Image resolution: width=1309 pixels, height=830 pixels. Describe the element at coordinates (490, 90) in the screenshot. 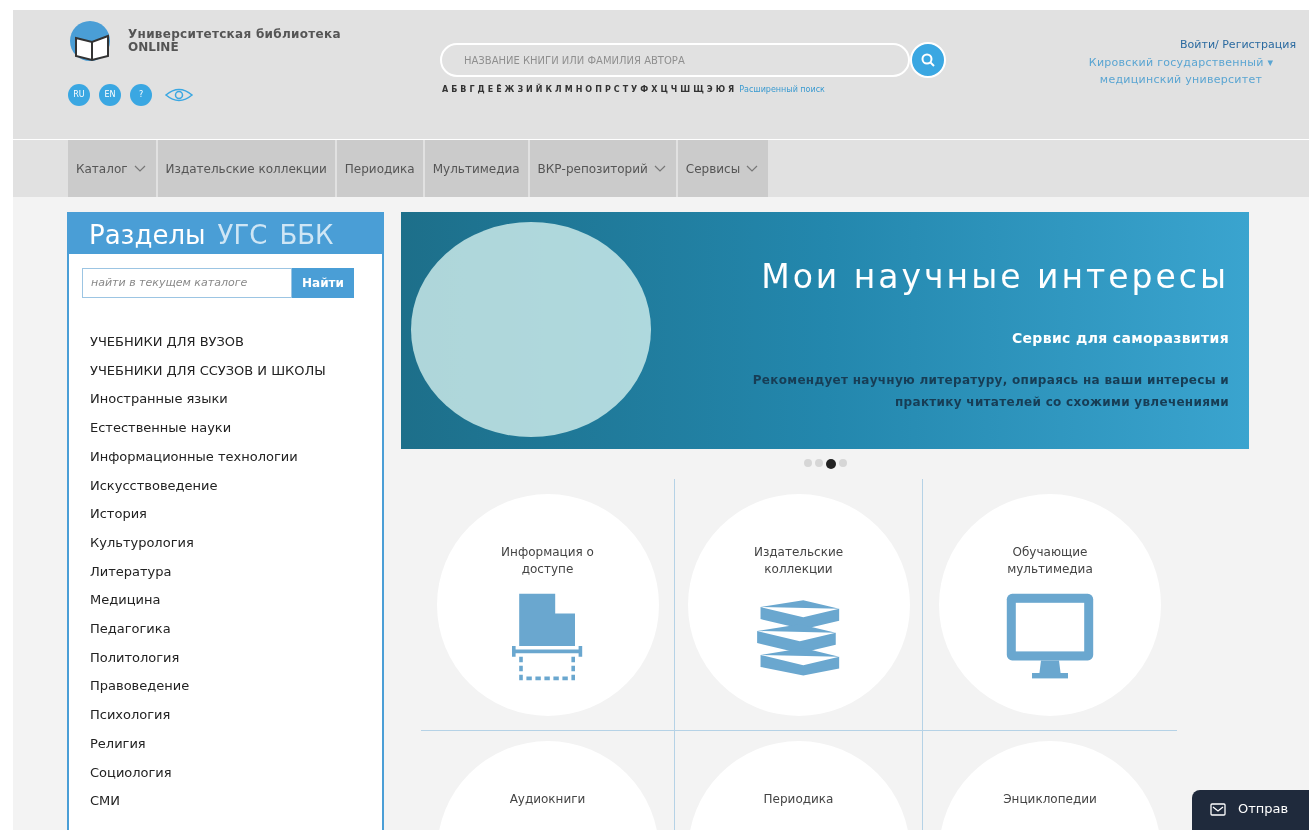

I see `alphabet-letter-link: Е` at that location.